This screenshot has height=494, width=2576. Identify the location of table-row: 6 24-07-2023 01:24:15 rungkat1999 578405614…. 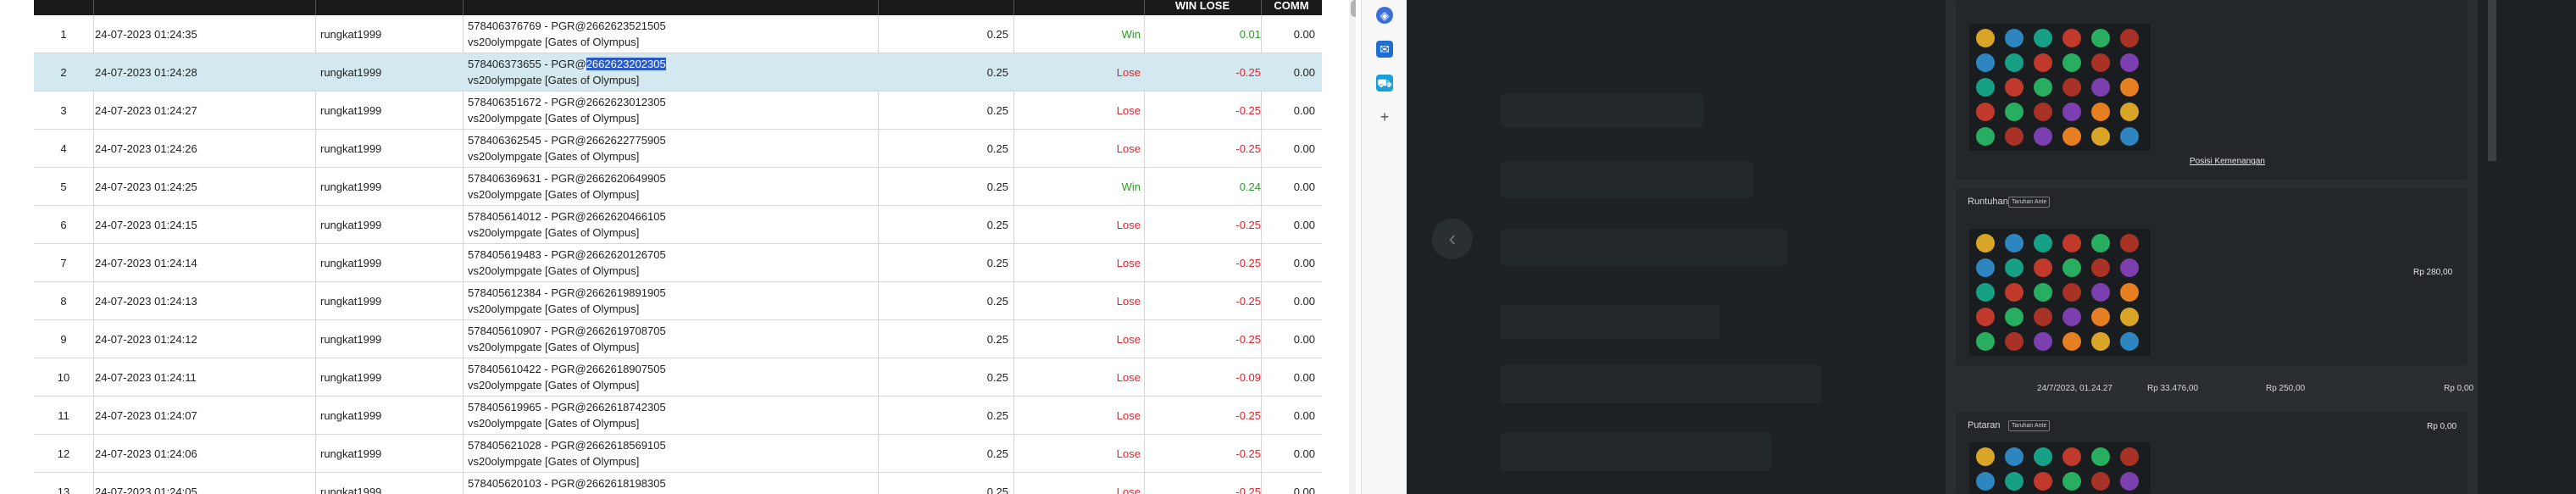
(678, 225).